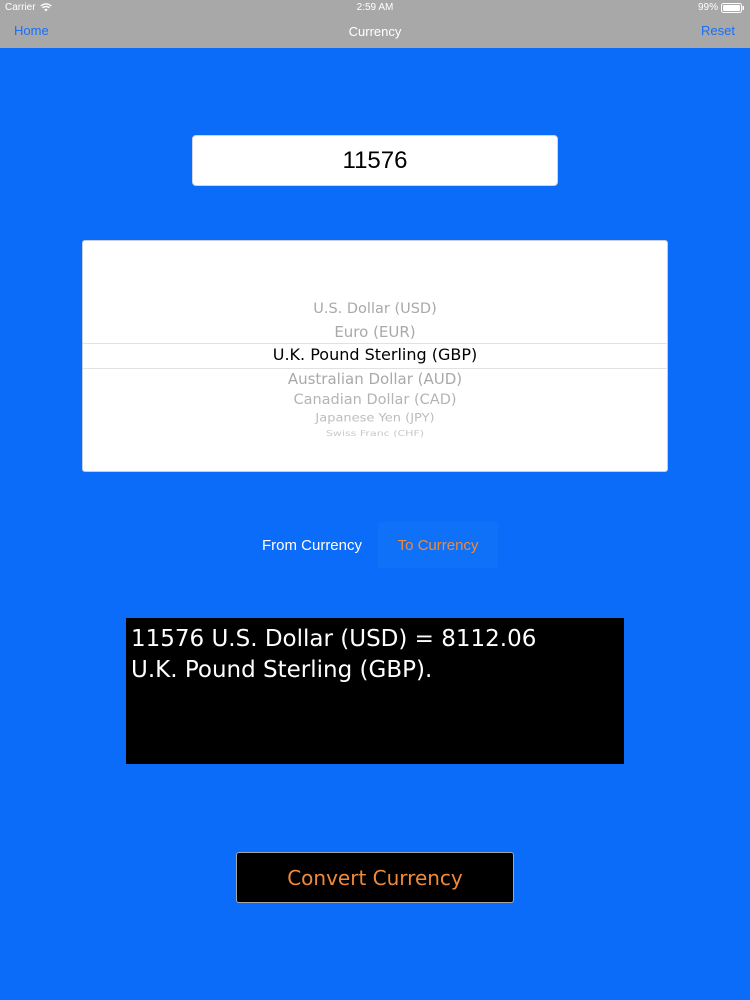 The image size is (750, 1000). Describe the element at coordinates (707, 7) in the screenshot. I see `battery-percent: 99%` at that location.